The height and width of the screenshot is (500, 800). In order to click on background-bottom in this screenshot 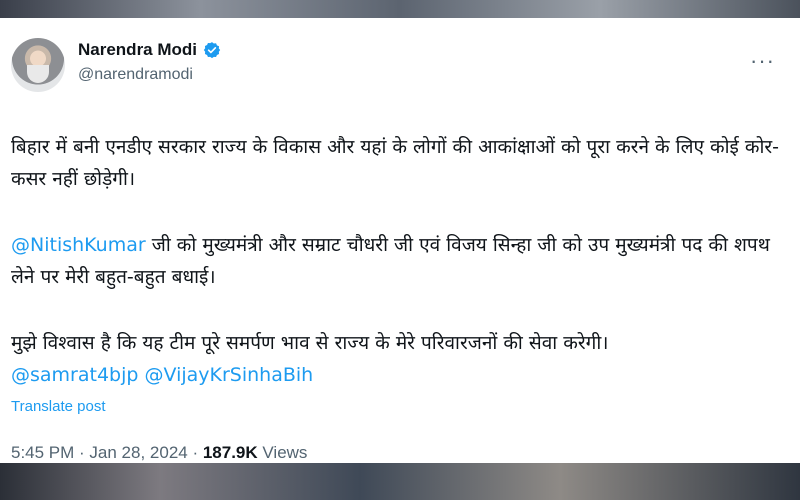, I will do `click(400, 481)`.